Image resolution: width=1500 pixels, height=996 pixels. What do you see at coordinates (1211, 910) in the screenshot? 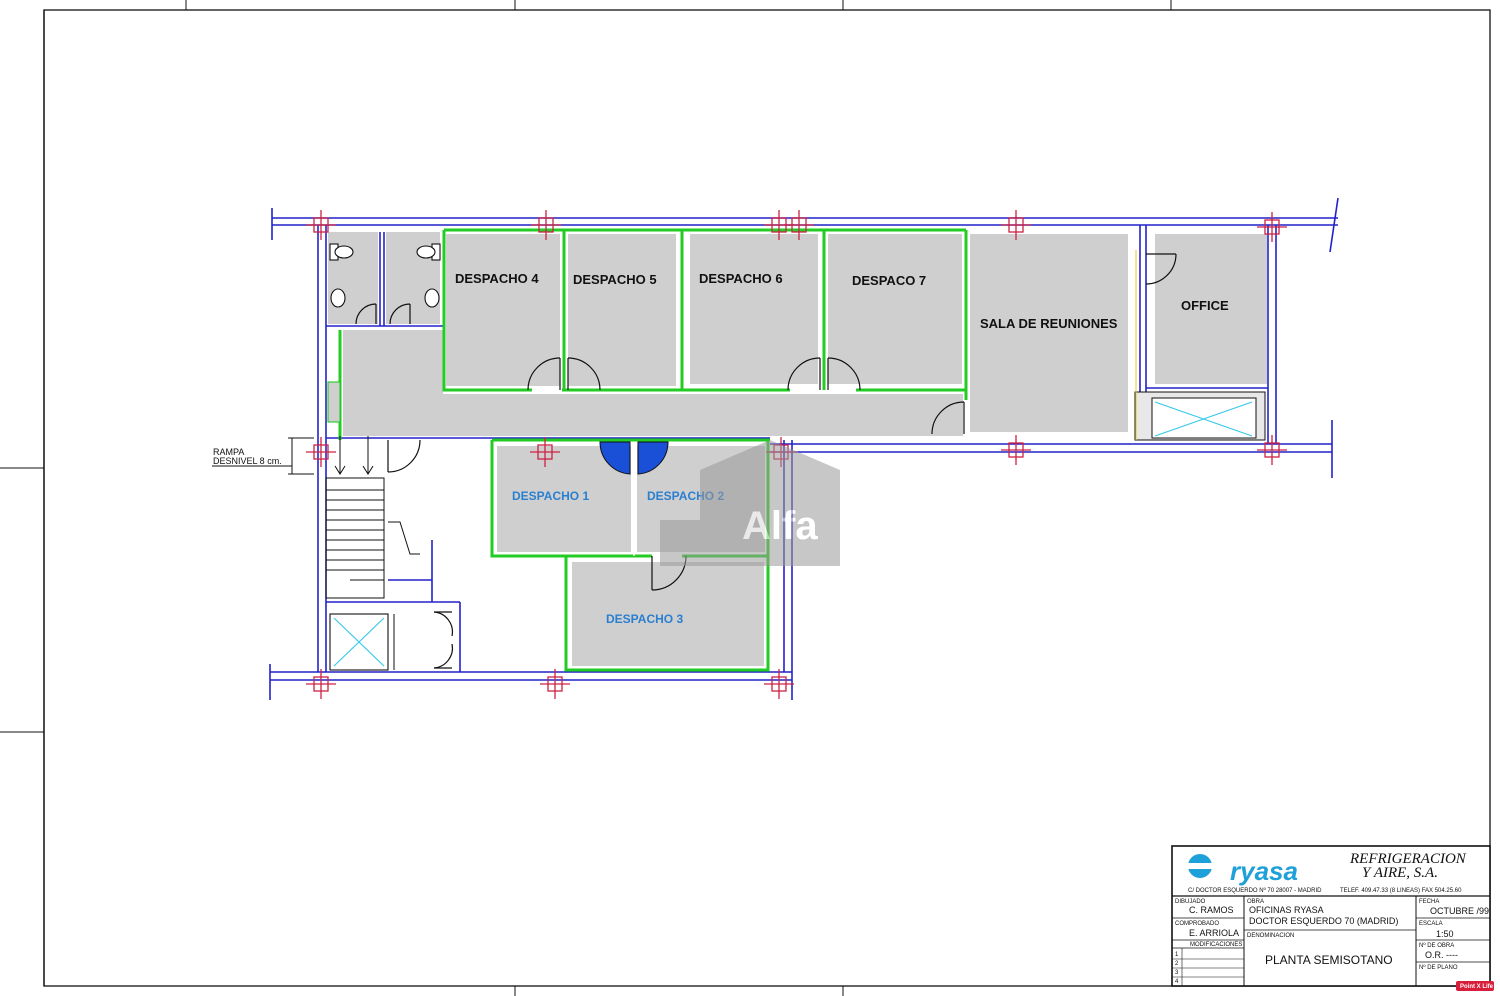
I see `dibujado-value: C. RAMOS` at bounding box center [1211, 910].